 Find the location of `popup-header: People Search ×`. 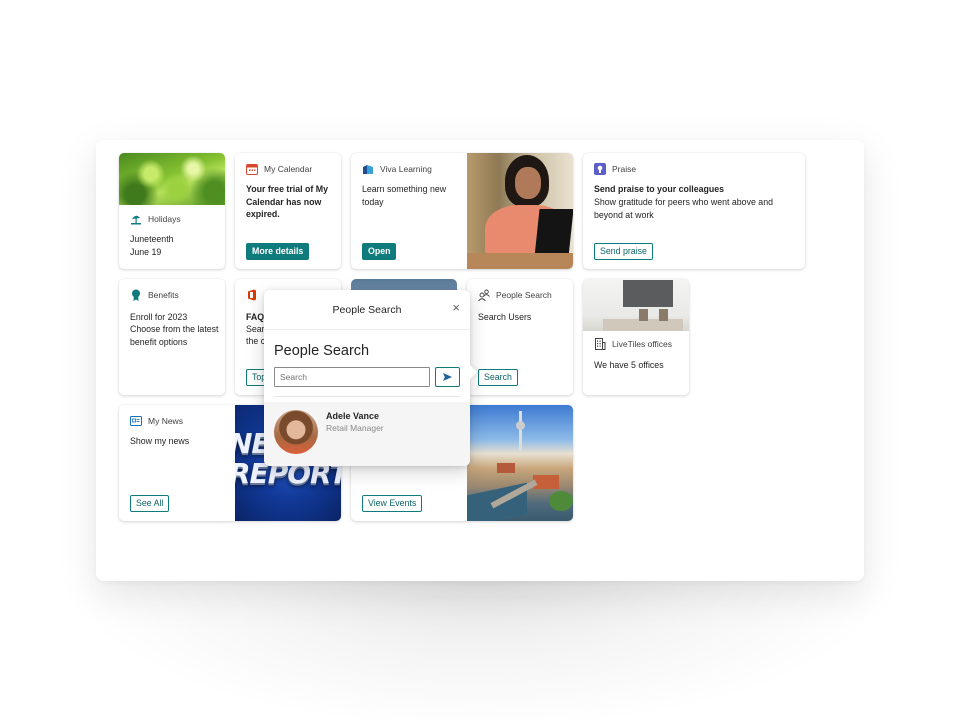

popup-header: People Search × is located at coordinates (367, 310).